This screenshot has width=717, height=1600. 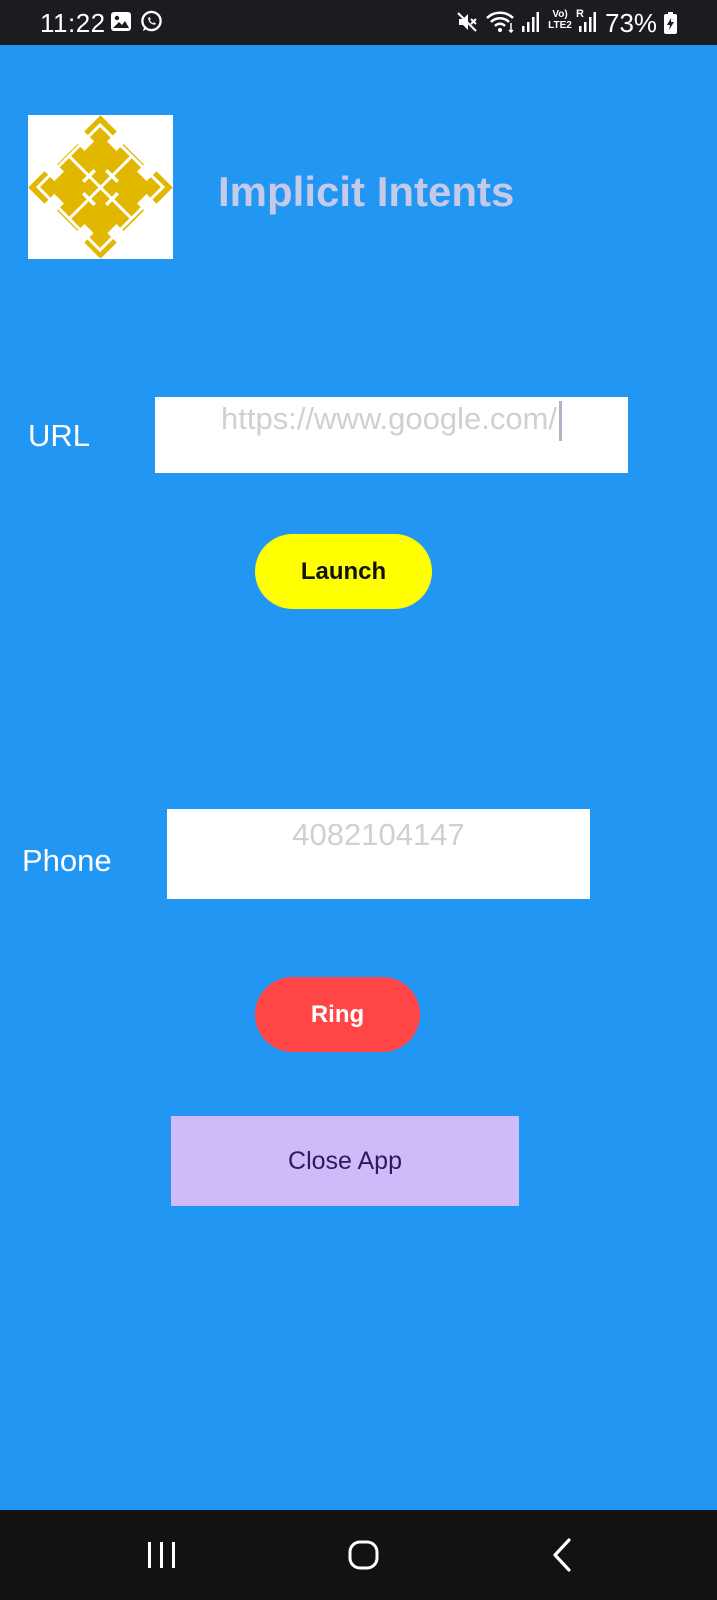 What do you see at coordinates (358, 22) in the screenshot?
I see `status-bar: 11:22 Vo) LTE2 R 73%` at bounding box center [358, 22].